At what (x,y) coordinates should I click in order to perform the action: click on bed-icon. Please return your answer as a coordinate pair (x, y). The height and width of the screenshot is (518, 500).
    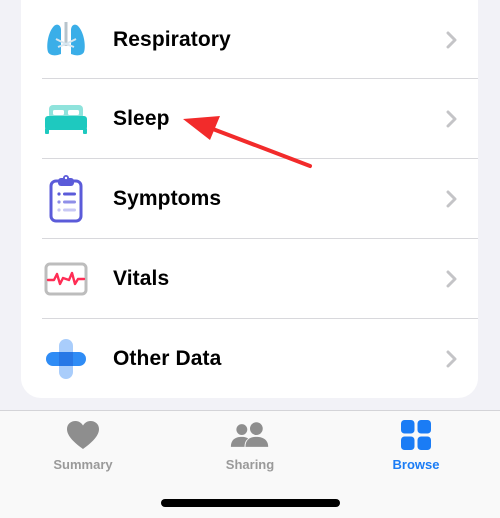
    Looking at the image, I should click on (66, 119).